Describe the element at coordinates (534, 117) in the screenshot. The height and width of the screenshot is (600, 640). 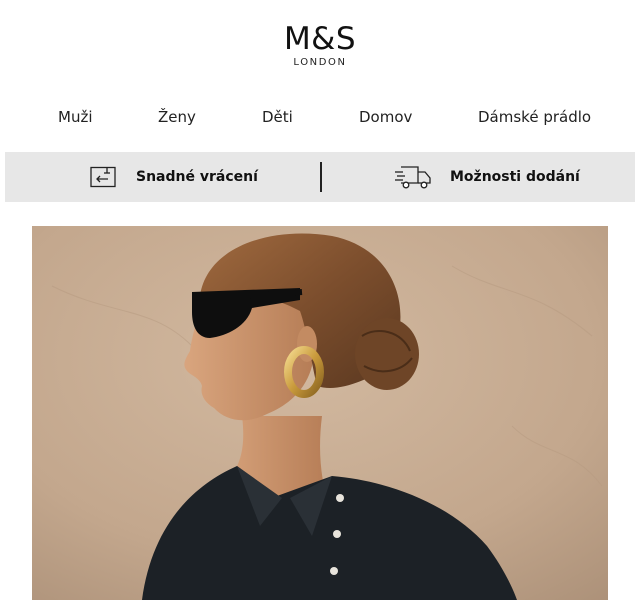
I see `nav-item-lingerie: Dámské prádlo` at that location.